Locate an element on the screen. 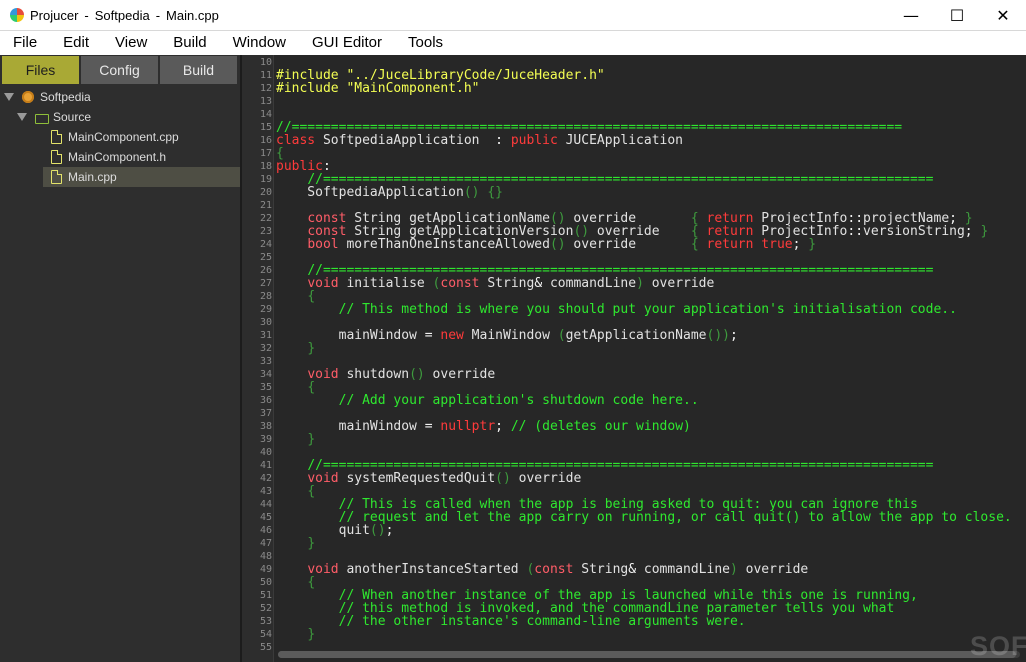 Image resolution: width=1026 pixels, height=662 pixels. tree-item-label: Main.cpp is located at coordinates (92, 177).